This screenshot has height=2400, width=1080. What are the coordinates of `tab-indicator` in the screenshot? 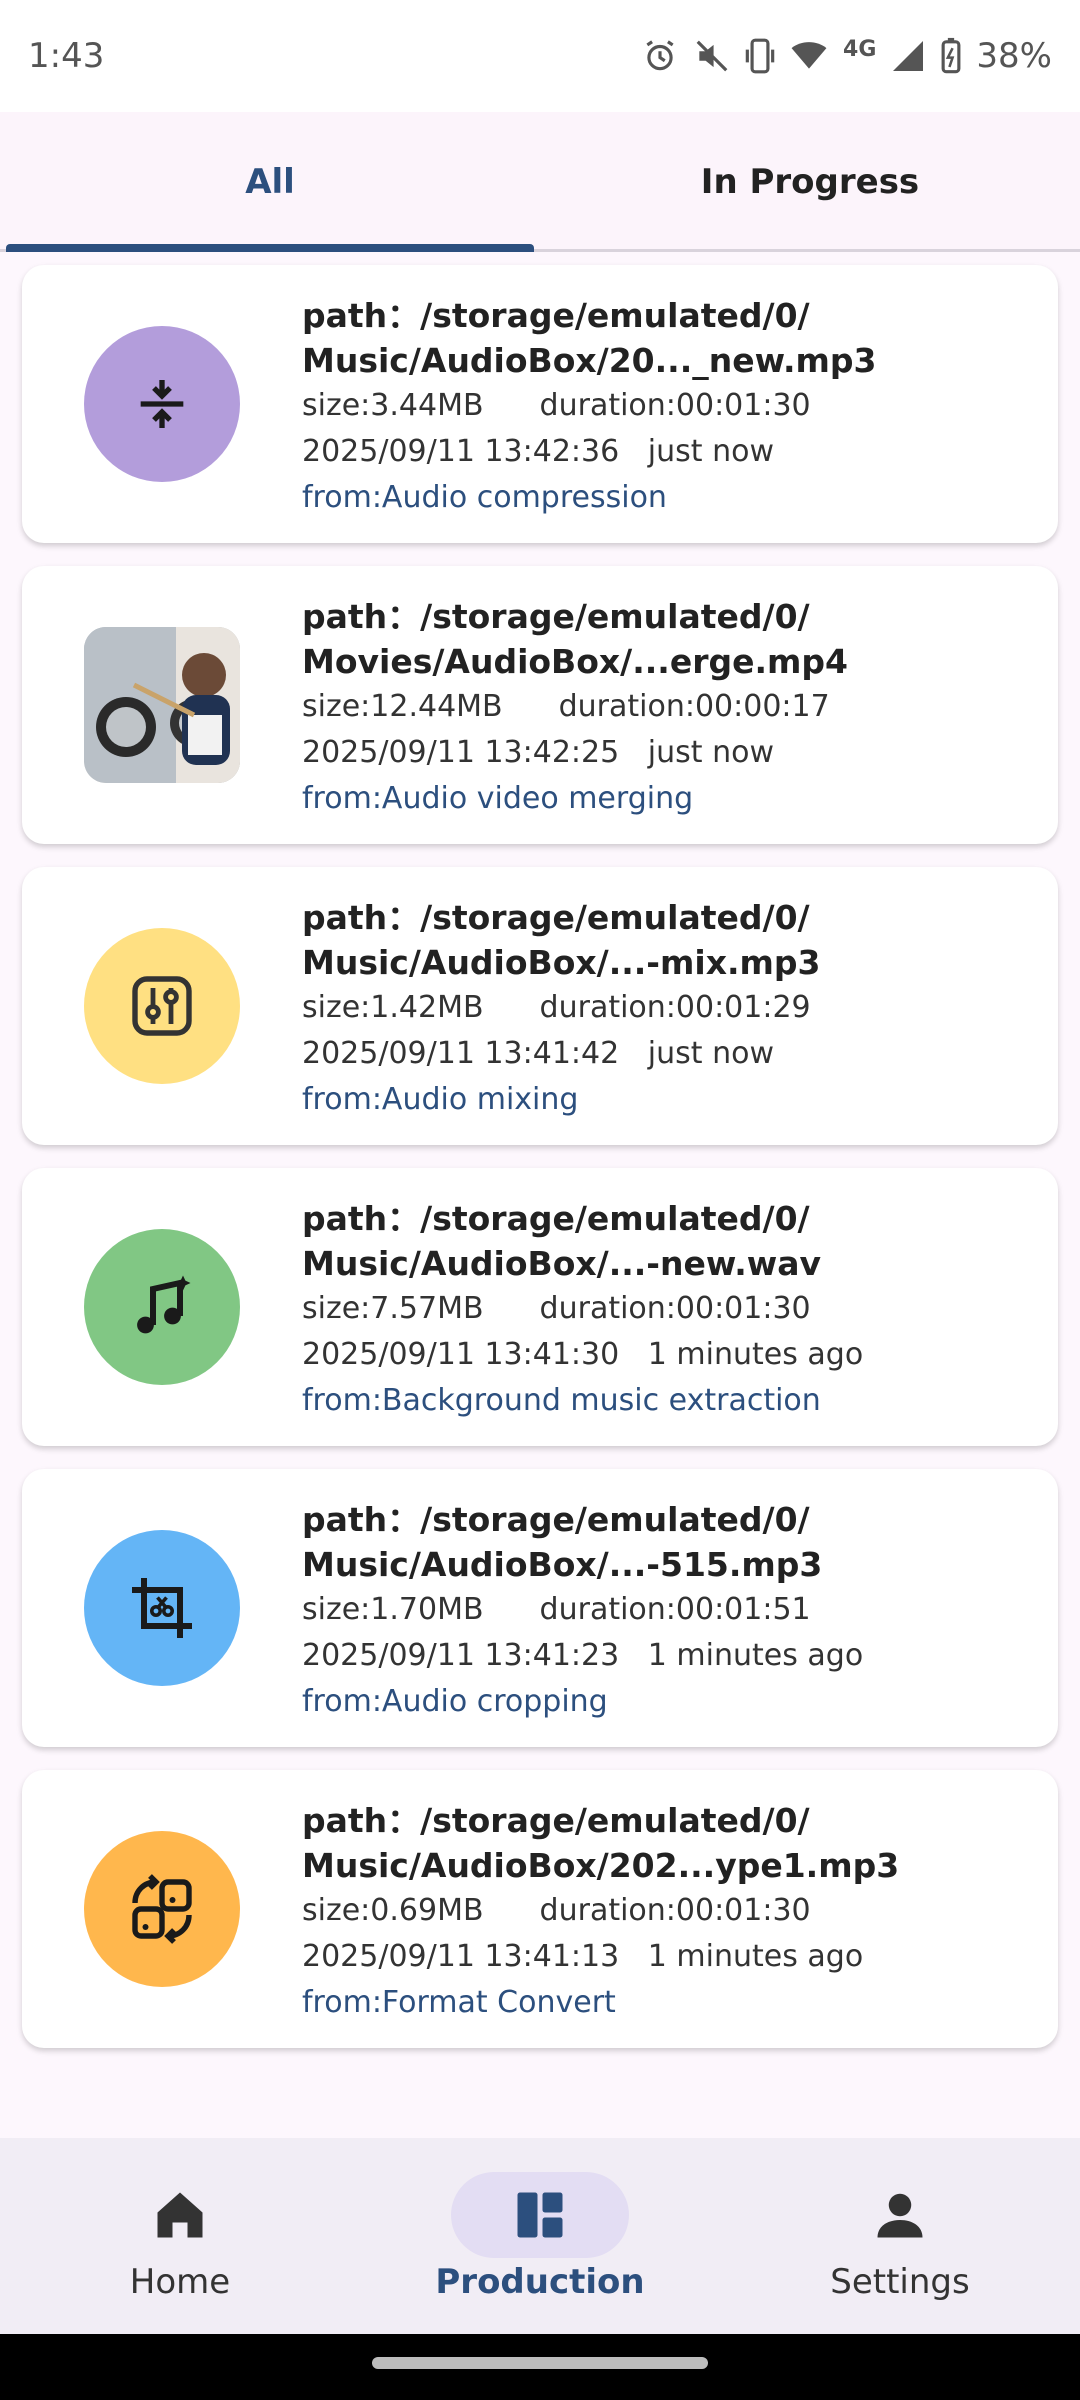 It's located at (270, 248).